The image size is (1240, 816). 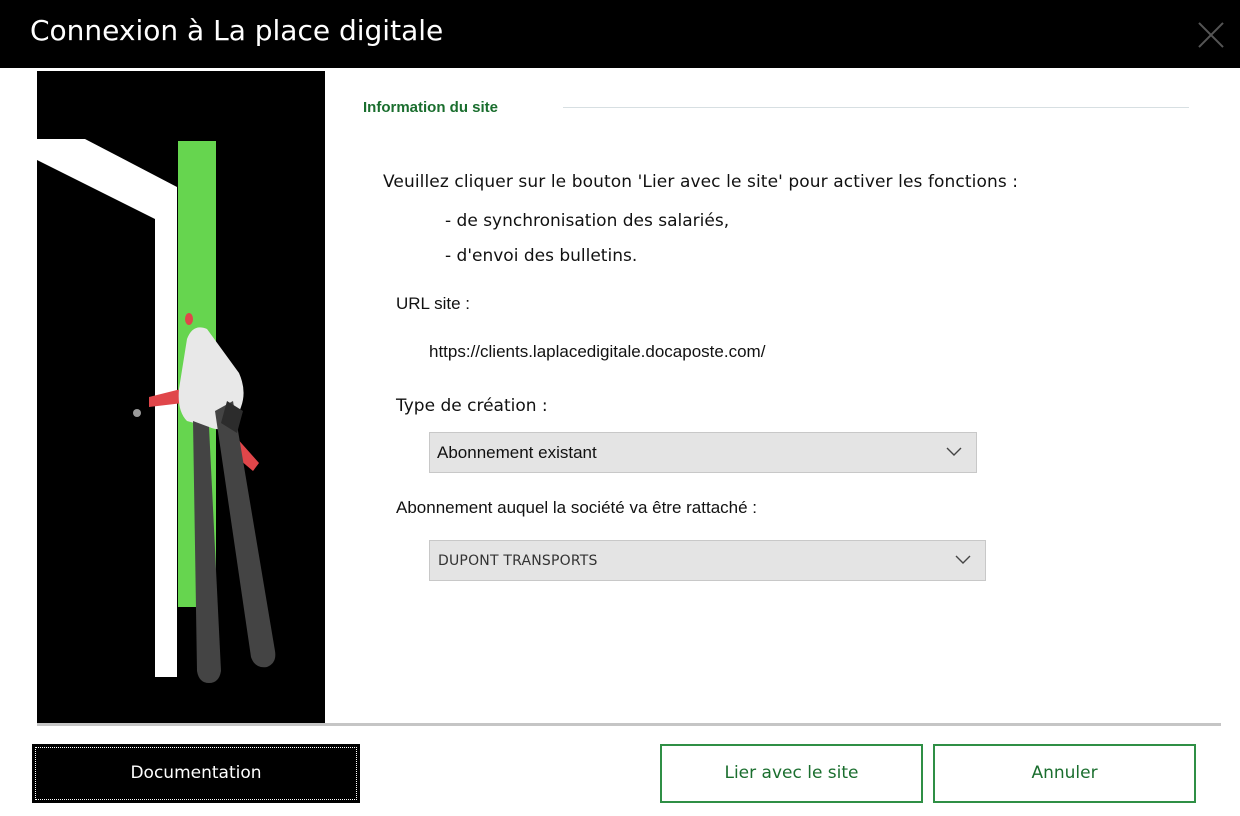 I want to click on documentation-button: Documentation, so click(x=196, y=773).